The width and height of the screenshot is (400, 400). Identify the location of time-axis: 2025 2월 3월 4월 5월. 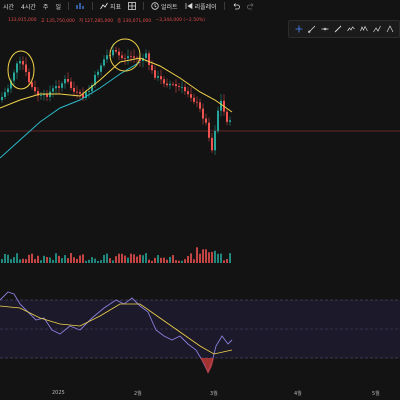
(200, 394).